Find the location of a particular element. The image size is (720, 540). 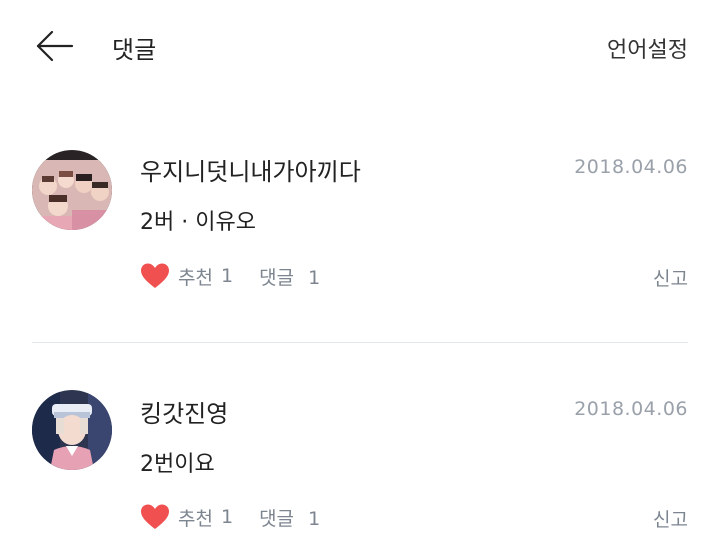

language-setting-button: 언어설정 is located at coordinates (647, 48).